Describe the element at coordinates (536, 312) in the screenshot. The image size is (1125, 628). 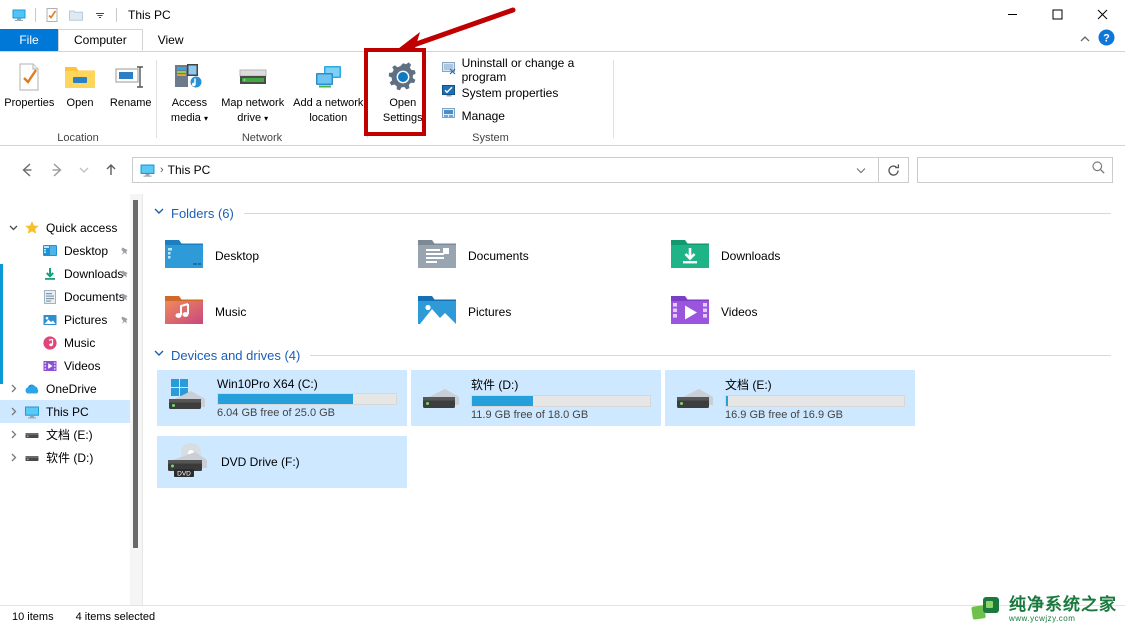
I see `folder-tile: Pictures` at that location.